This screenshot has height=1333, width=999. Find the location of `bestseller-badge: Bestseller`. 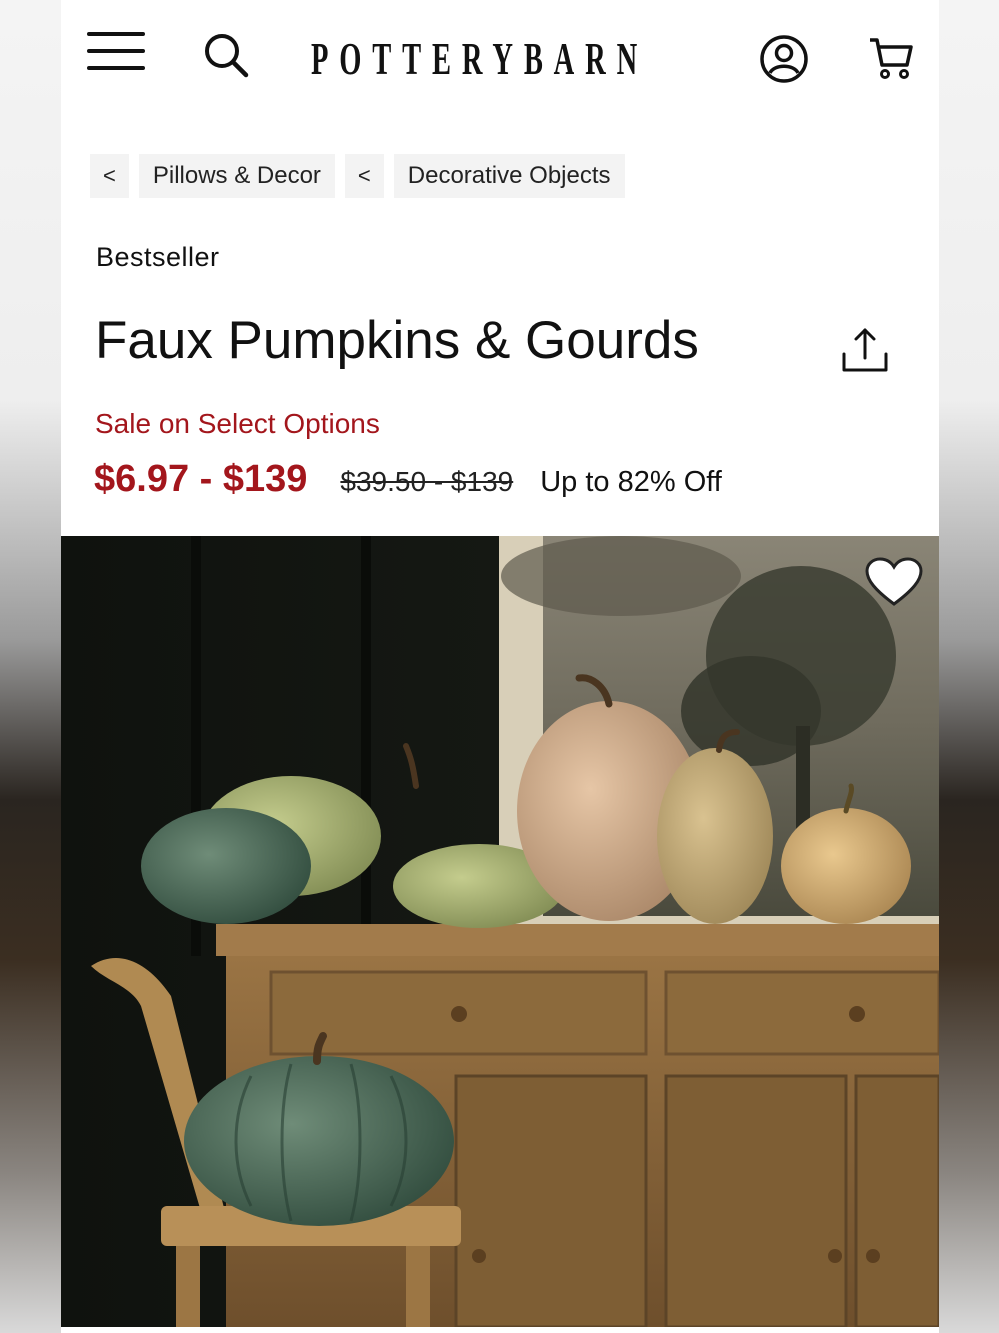

bestseller-badge: Bestseller is located at coordinates (158, 257).